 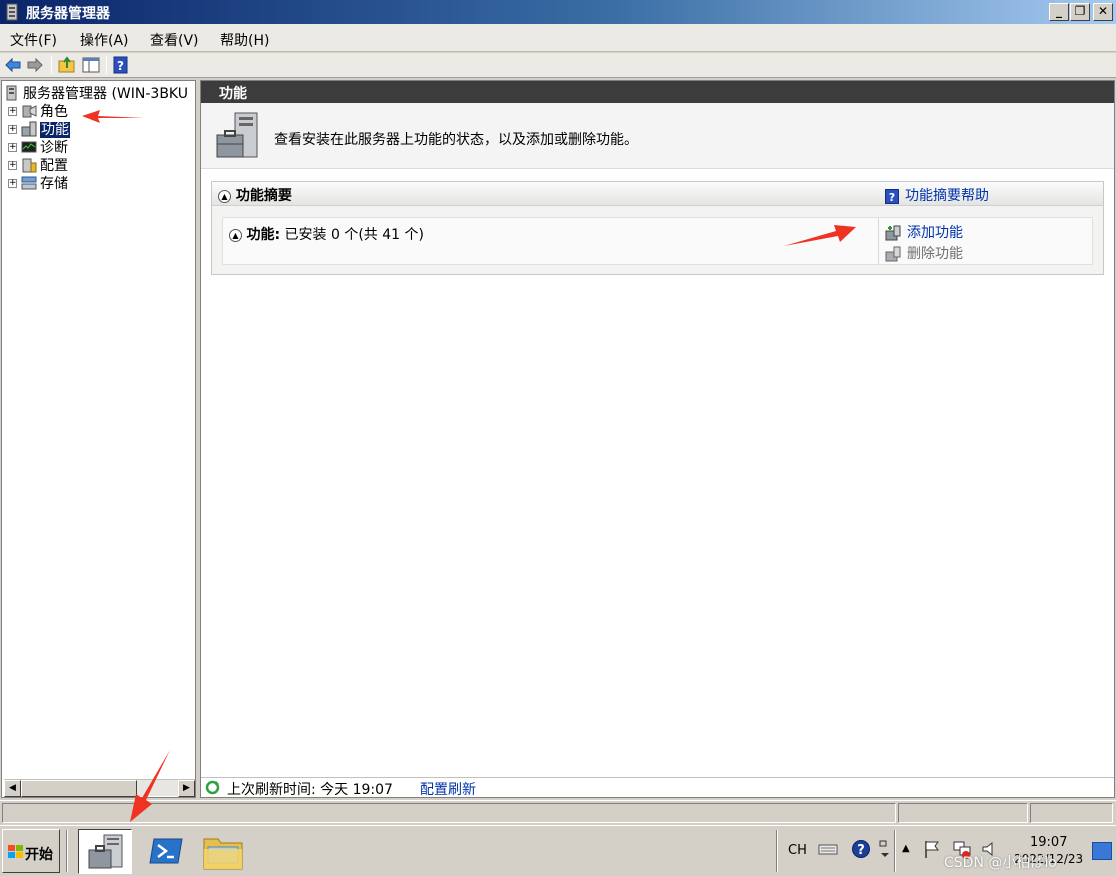 What do you see at coordinates (906, 848) in the screenshot?
I see `show-hidden-icons-chevron-icon: ▲` at bounding box center [906, 848].